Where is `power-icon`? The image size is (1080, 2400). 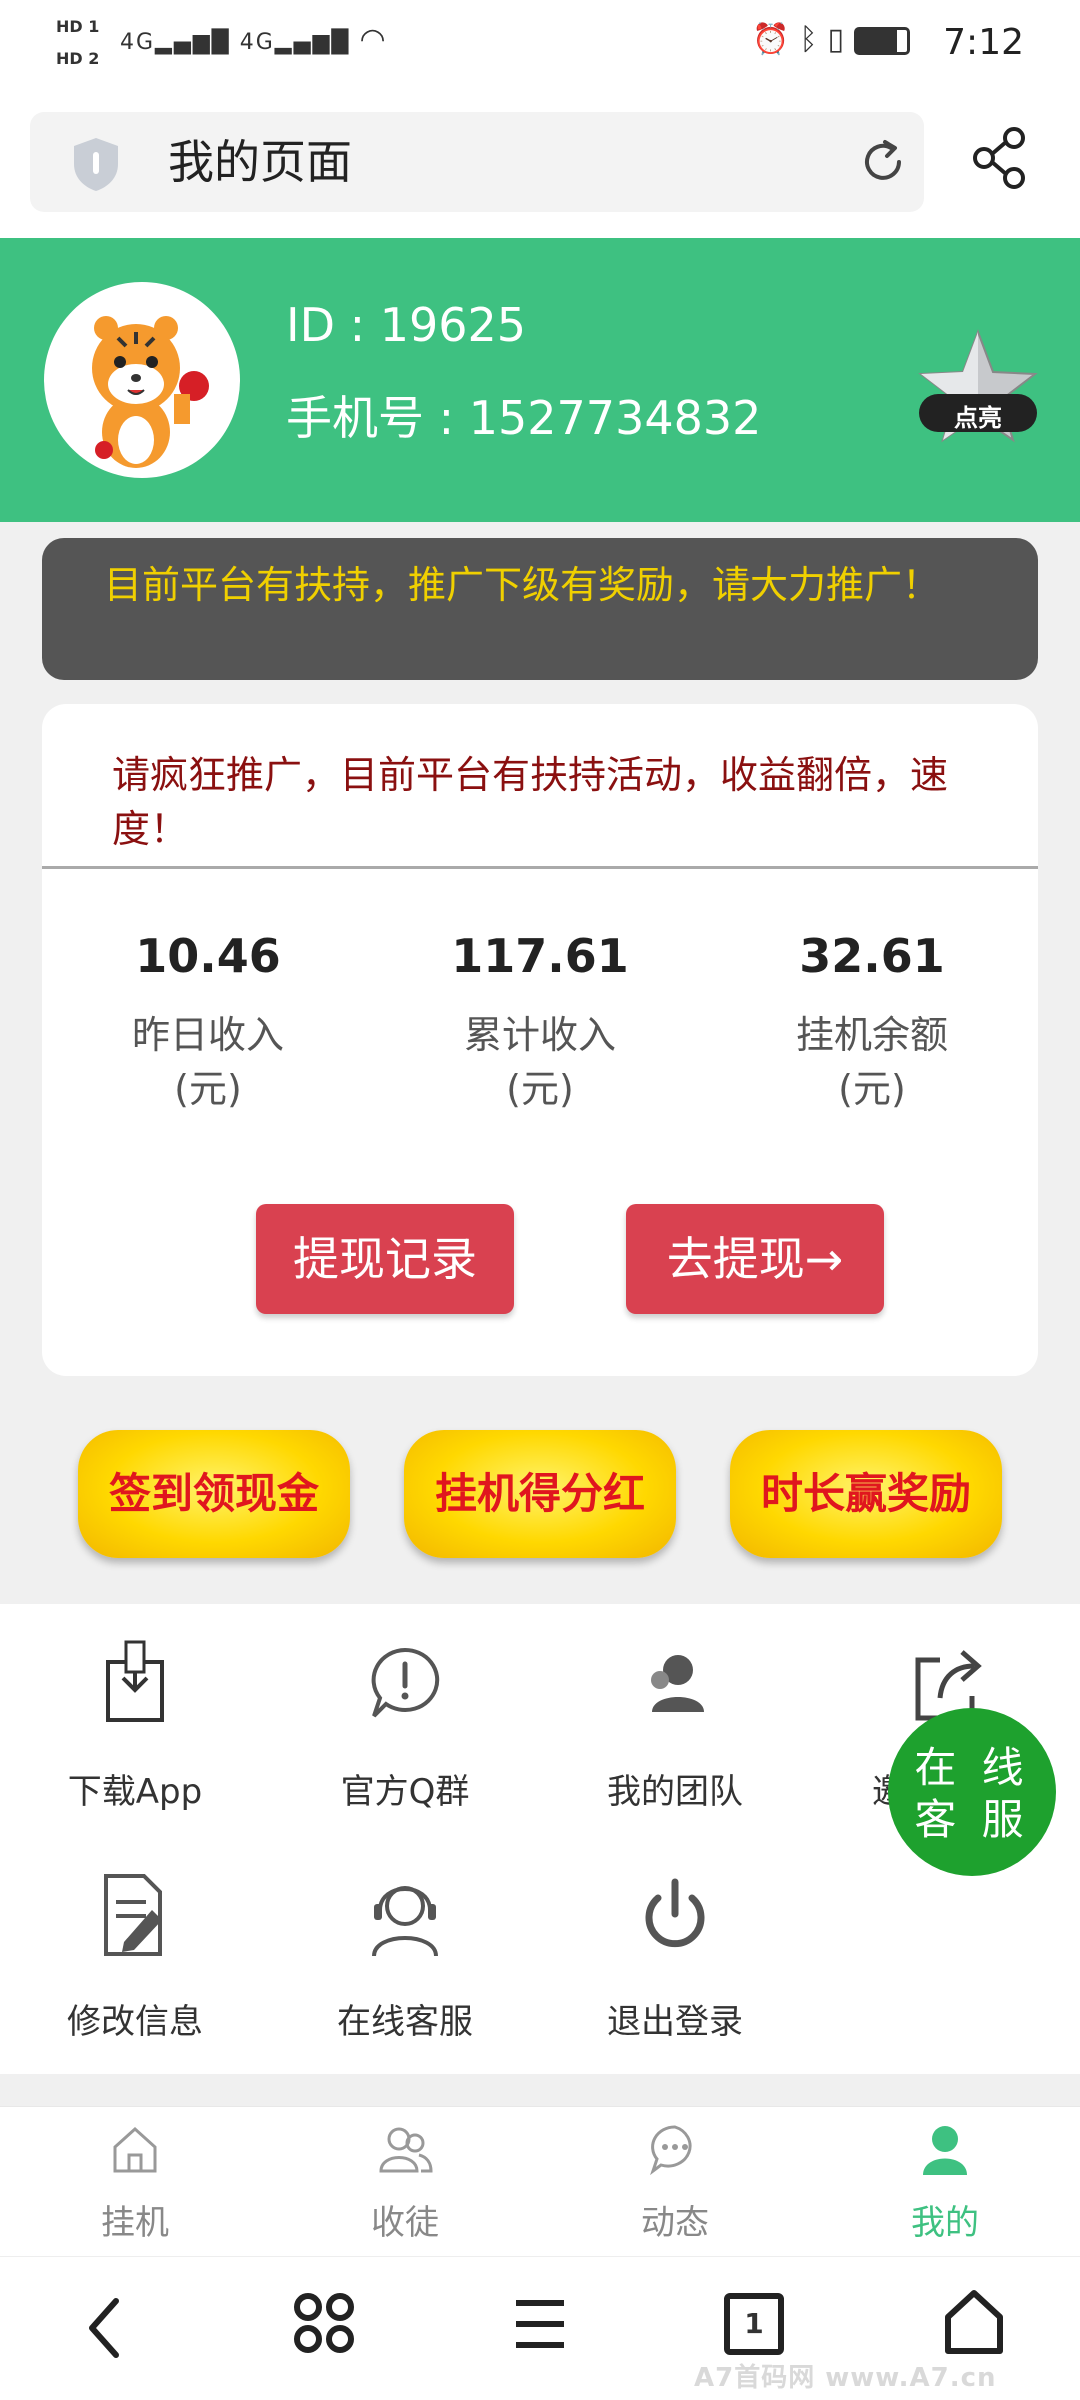
power-icon is located at coordinates (675, 1913).